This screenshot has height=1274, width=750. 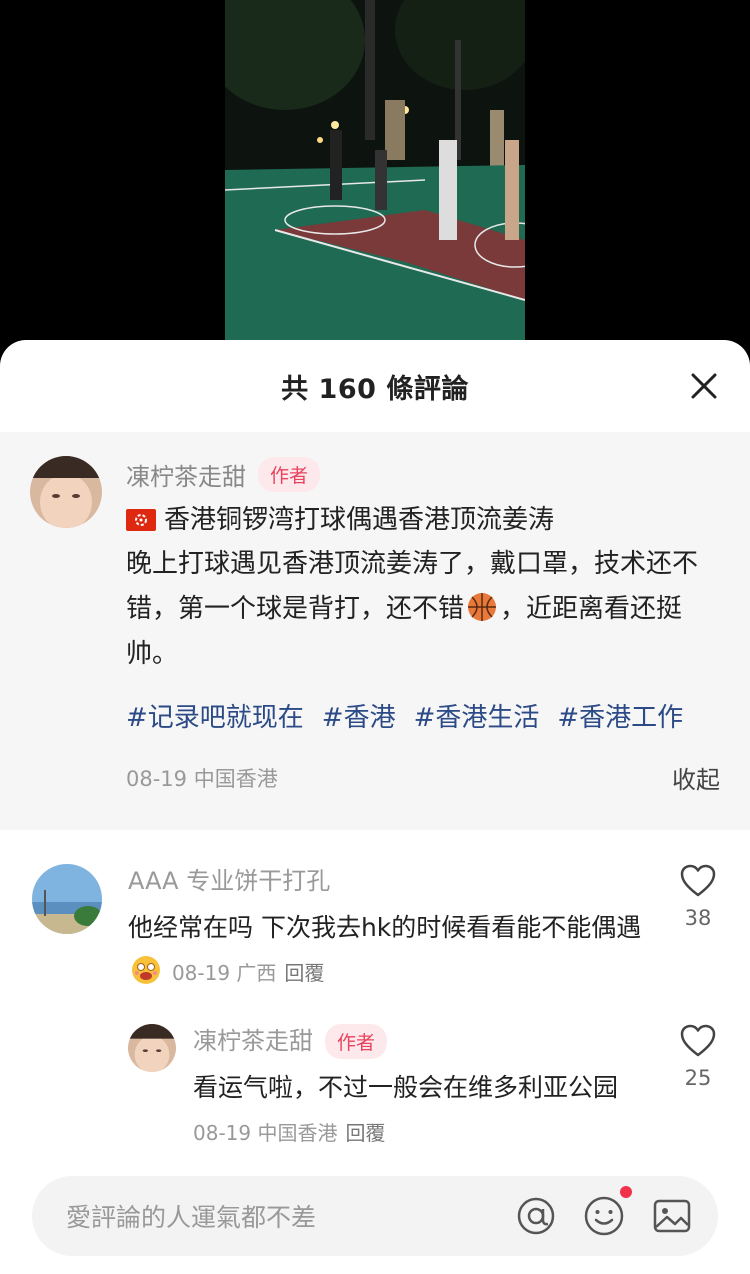 What do you see at coordinates (477, 715) in the screenshot?
I see `tag-hong-kong-life: #香港生活` at bounding box center [477, 715].